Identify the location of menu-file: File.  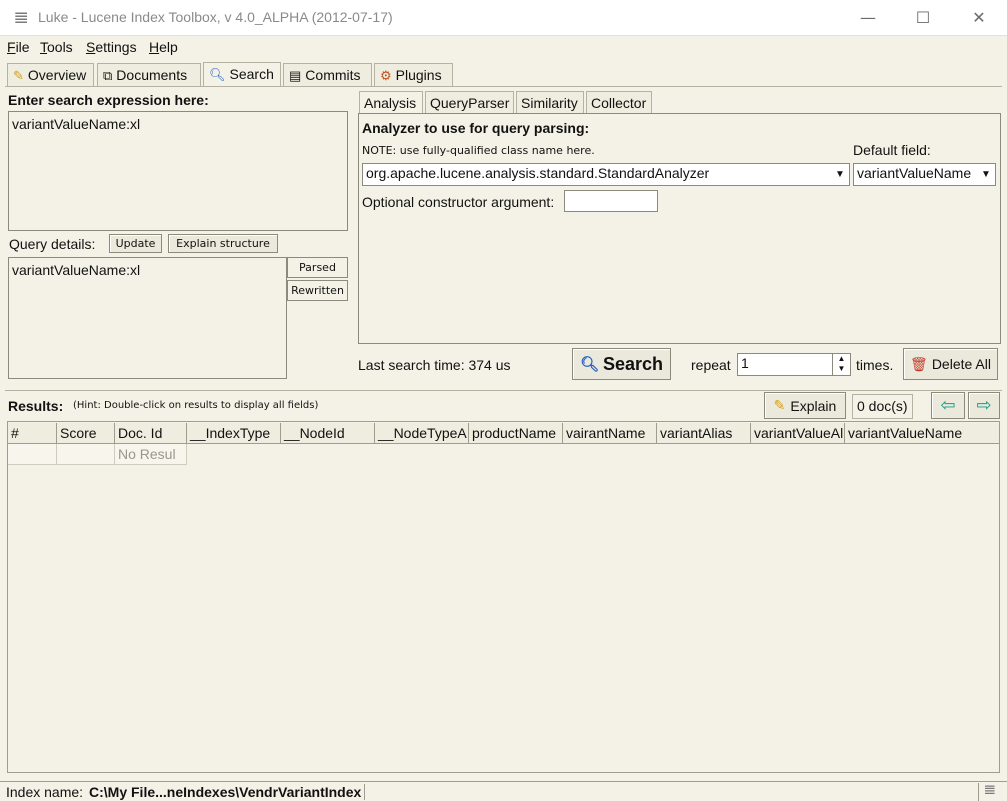
(18, 47).